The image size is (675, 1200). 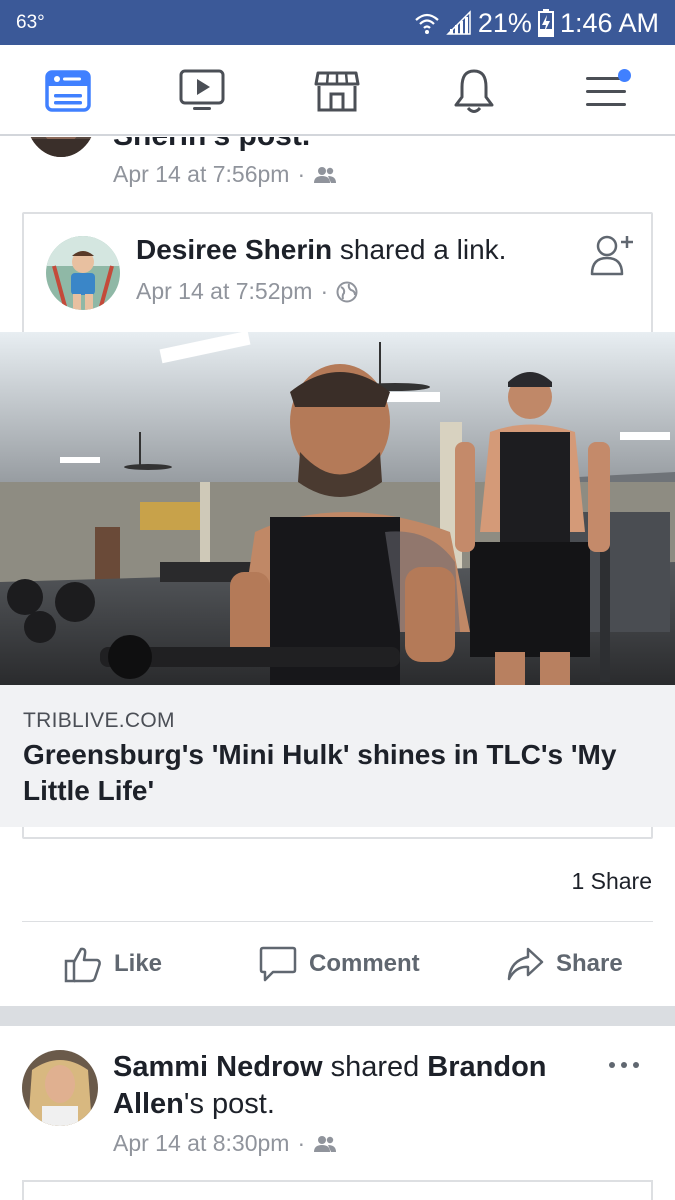 What do you see at coordinates (337, 1190) in the screenshot?
I see `shared-post-card` at bounding box center [337, 1190].